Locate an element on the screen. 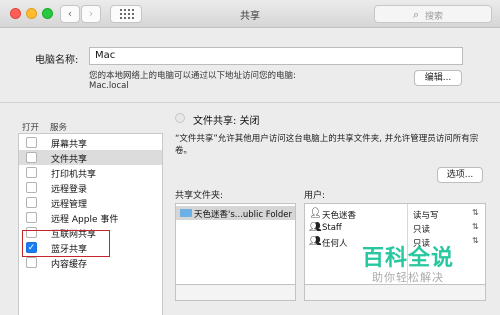  user-name: 天色迷香 is located at coordinates (339, 216).